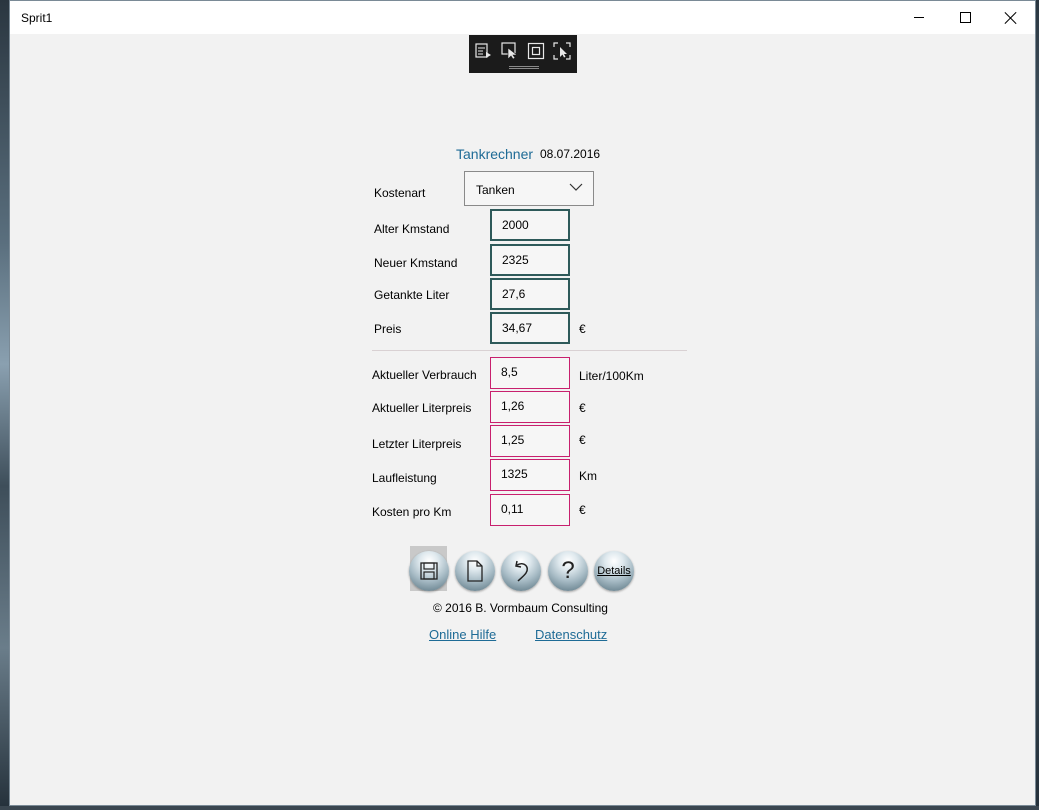  What do you see at coordinates (530, 260) in the screenshot?
I see `neuer-kmstand-input: 2325` at bounding box center [530, 260].